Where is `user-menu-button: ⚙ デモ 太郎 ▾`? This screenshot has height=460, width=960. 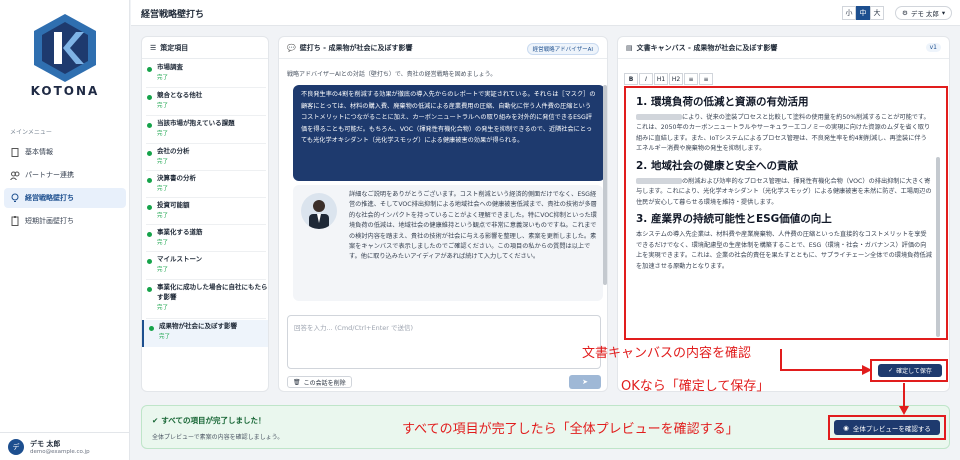 user-menu-button: ⚙ デモ 太郎 ▾ is located at coordinates (924, 13).